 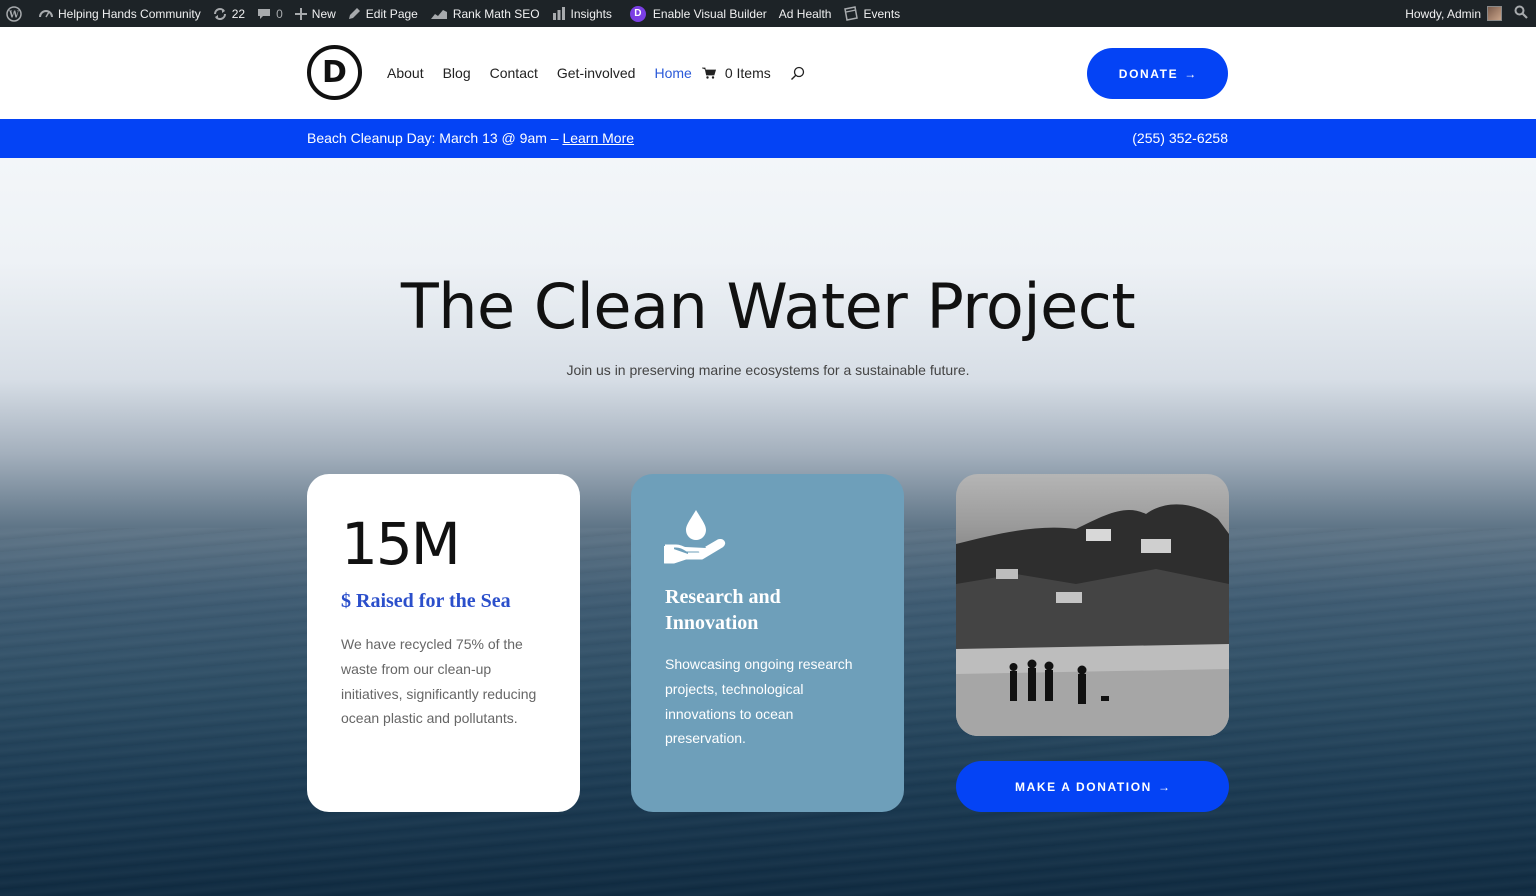 I want to click on site-search-button, so click(x=797, y=73).